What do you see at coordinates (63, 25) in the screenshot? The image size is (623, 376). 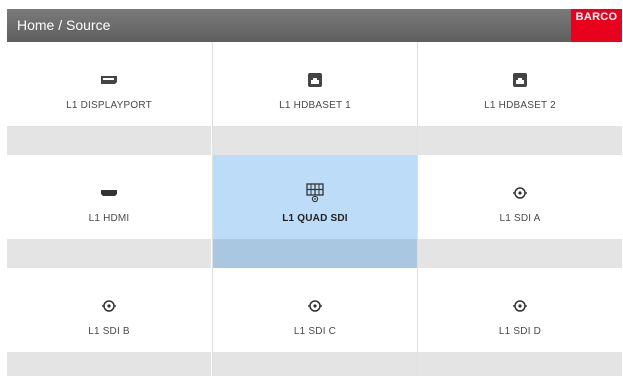 I see `breadcrumb: Home / Source` at bounding box center [63, 25].